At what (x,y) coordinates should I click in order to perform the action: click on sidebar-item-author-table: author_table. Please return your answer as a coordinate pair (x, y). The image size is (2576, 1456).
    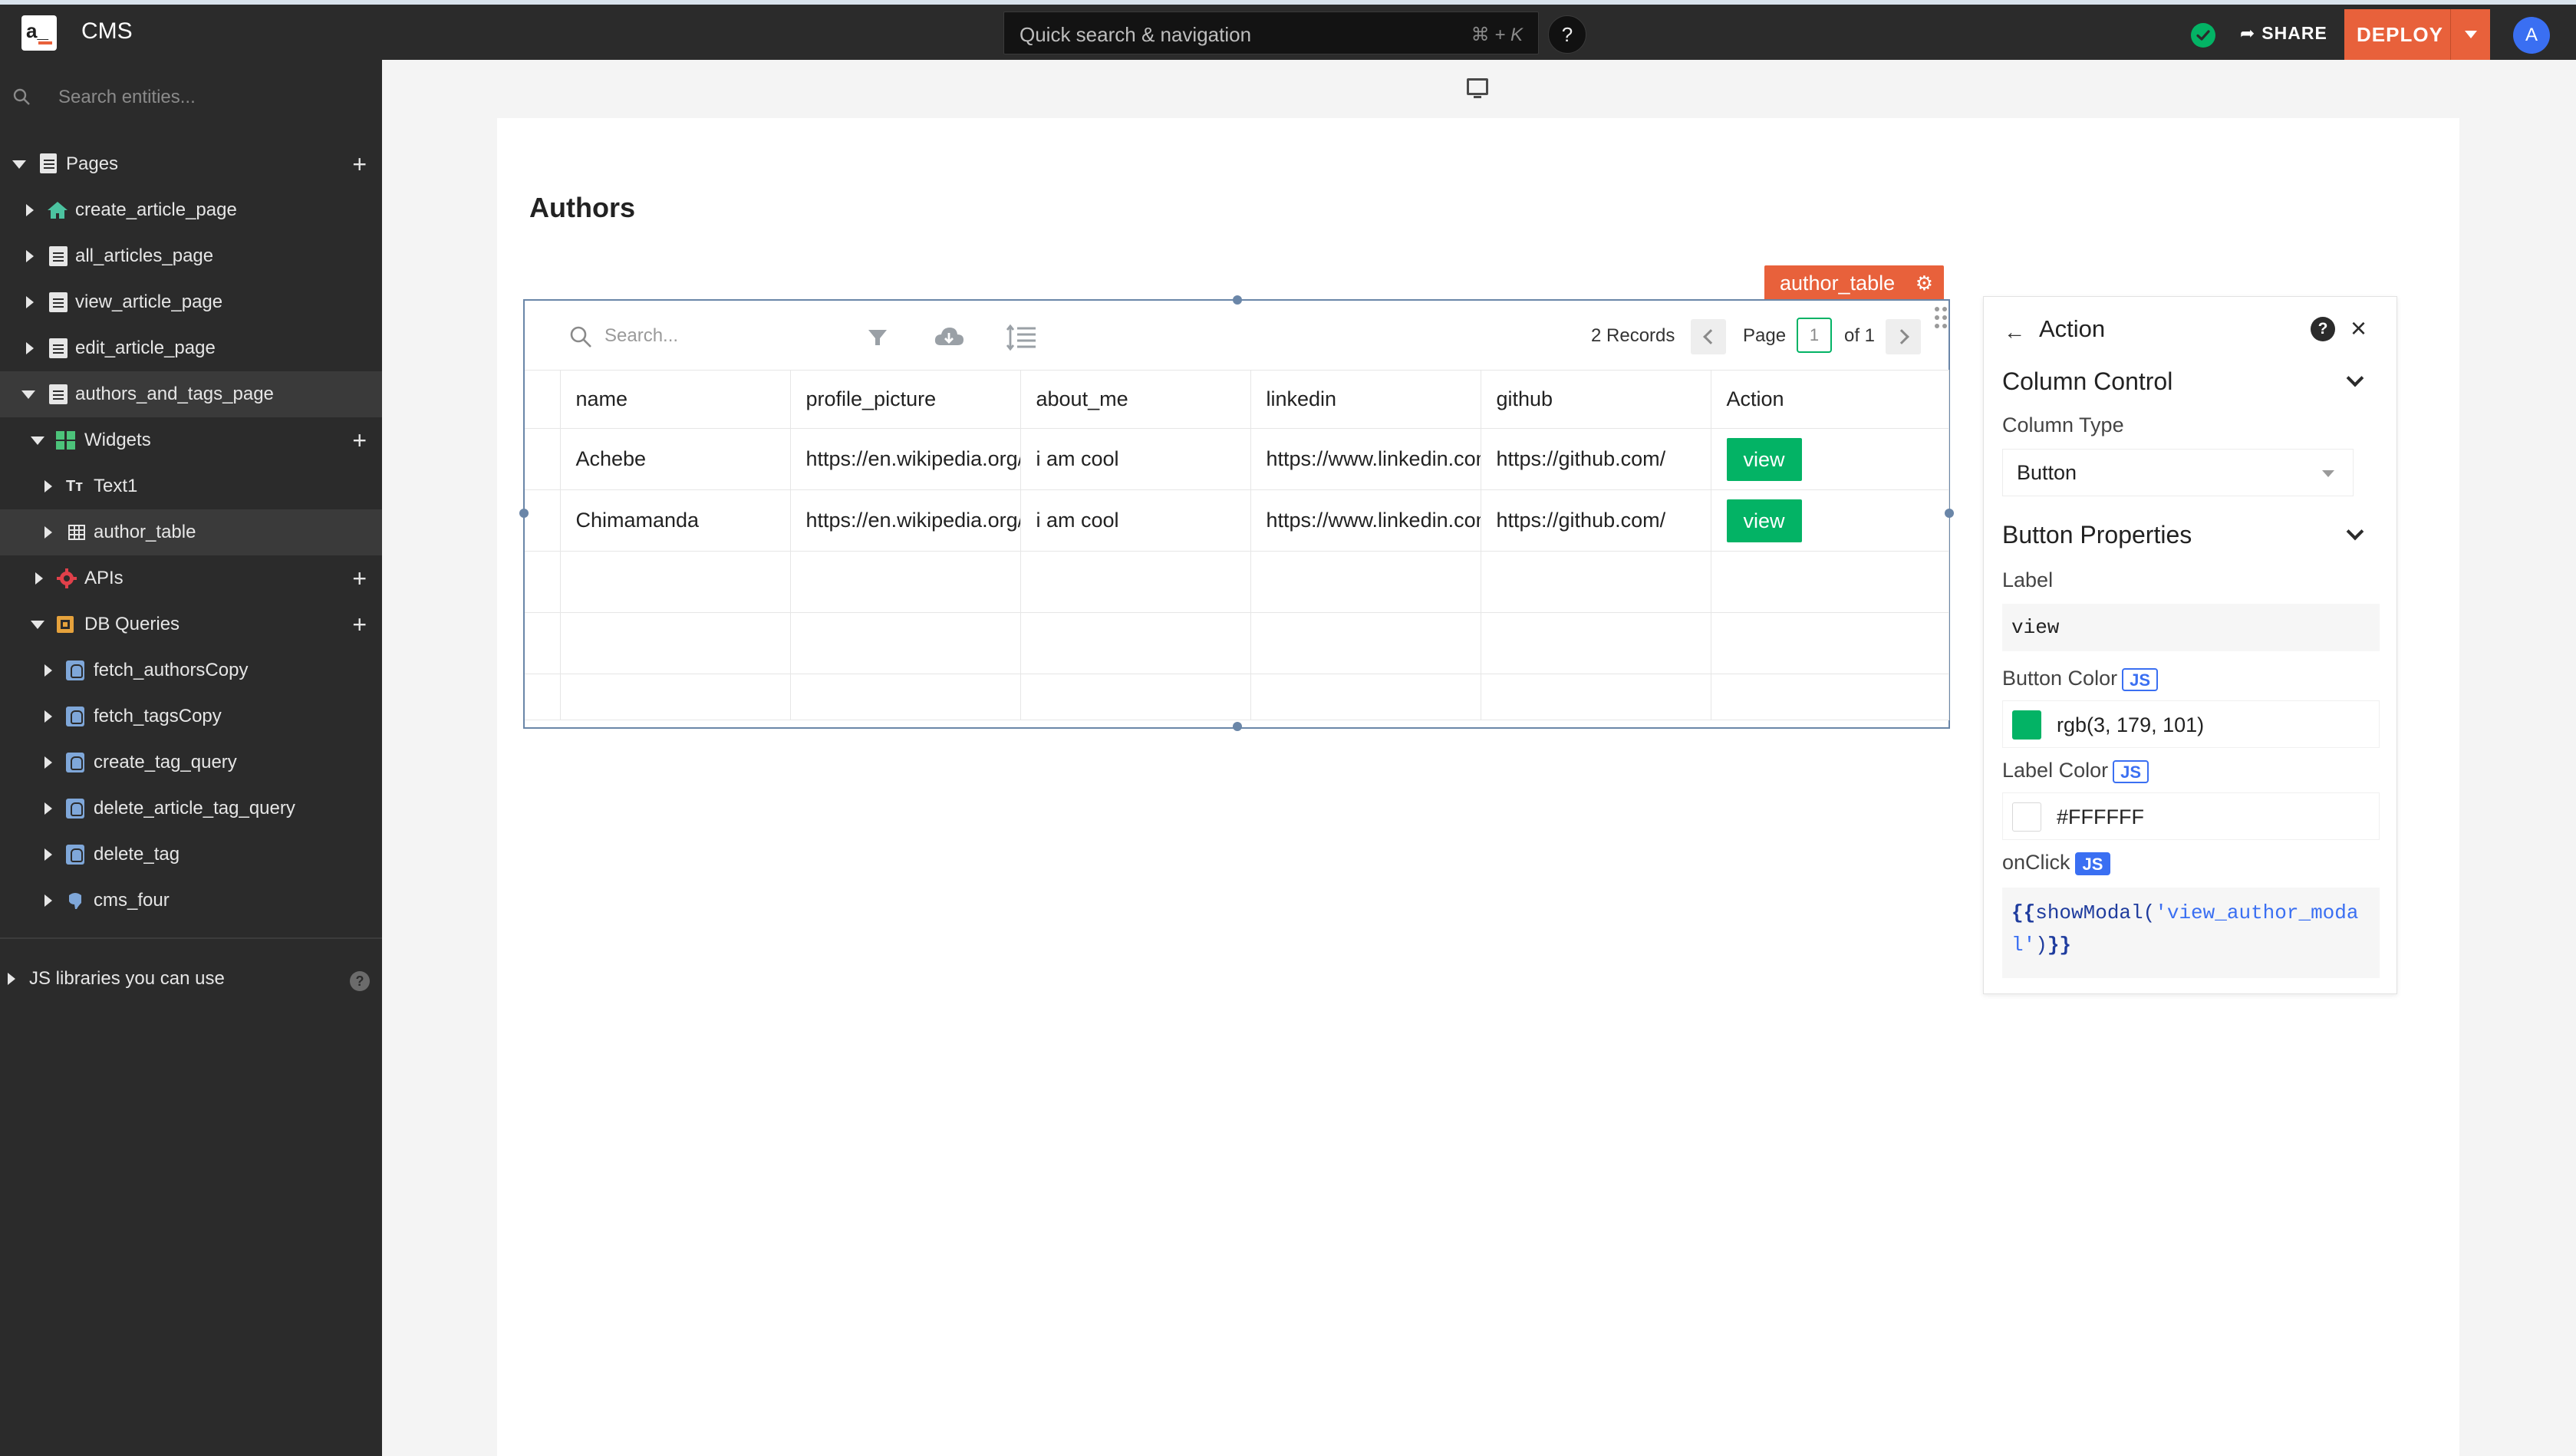
    Looking at the image, I should click on (191, 532).